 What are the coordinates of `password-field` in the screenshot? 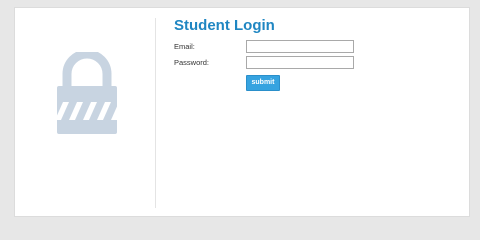 It's located at (300, 62).